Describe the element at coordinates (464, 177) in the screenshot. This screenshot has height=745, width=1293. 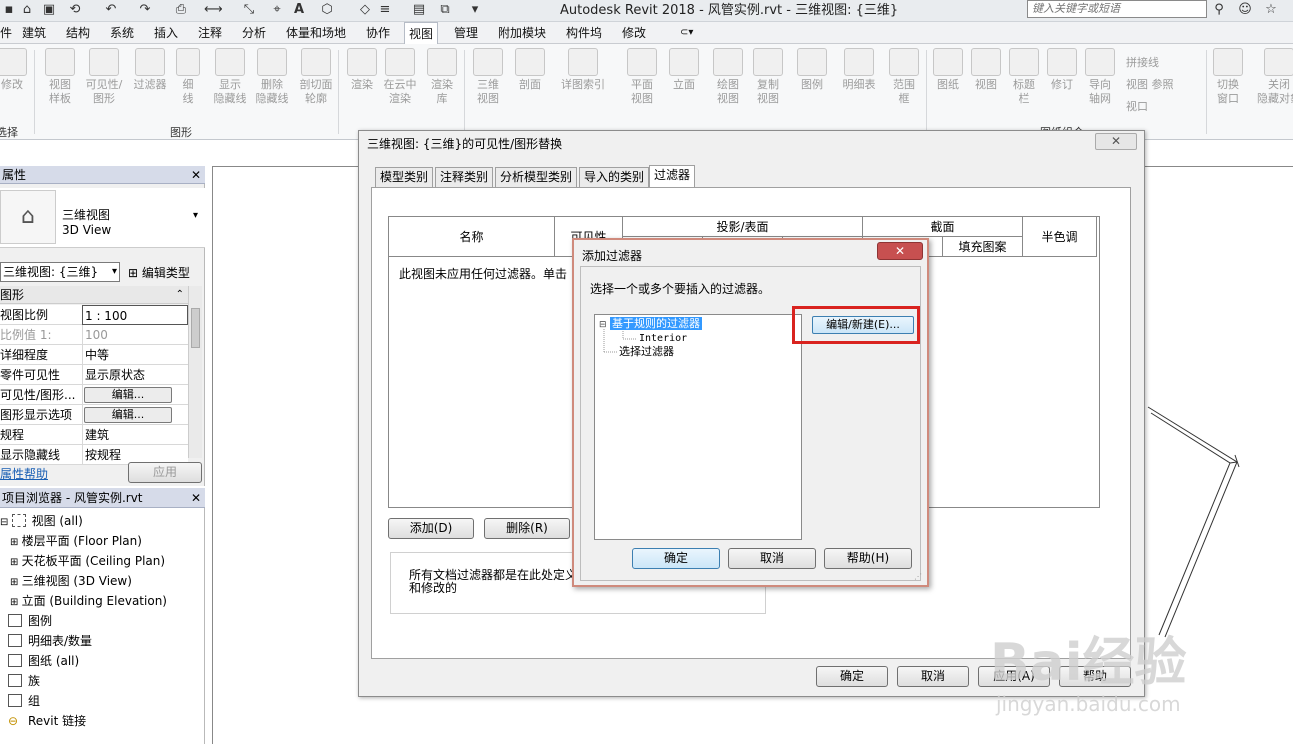
I see `tab-annotation-categories: 注释类别` at that location.